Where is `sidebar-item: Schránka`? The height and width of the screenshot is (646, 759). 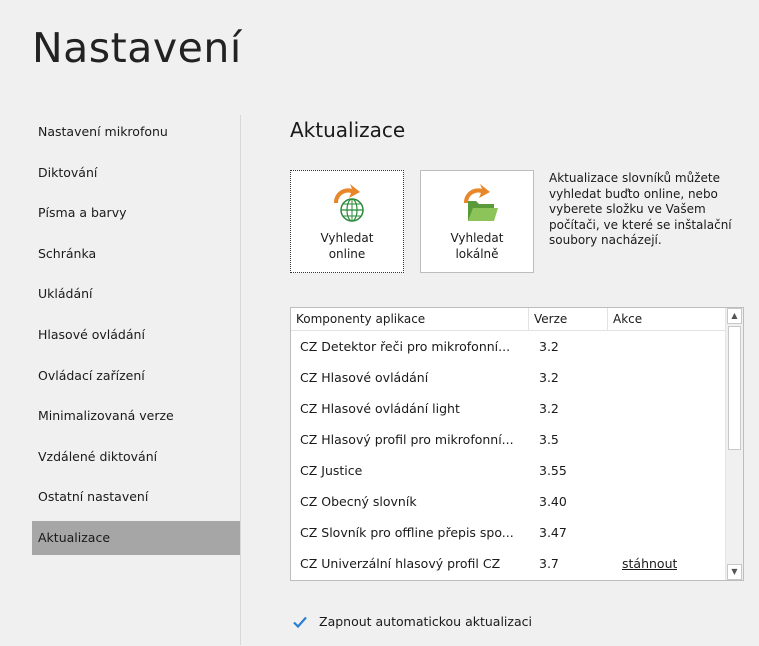 sidebar-item: Schránka is located at coordinates (136, 254).